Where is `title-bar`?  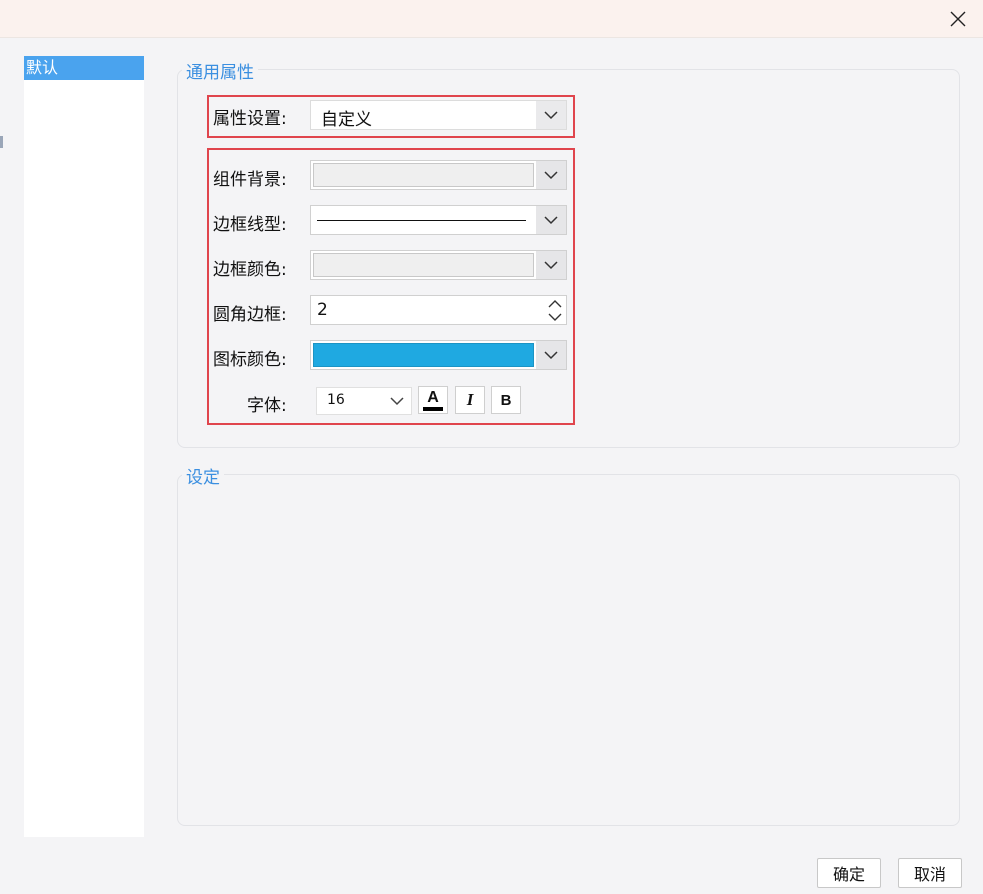
title-bar is located at coordinates (491, 19).